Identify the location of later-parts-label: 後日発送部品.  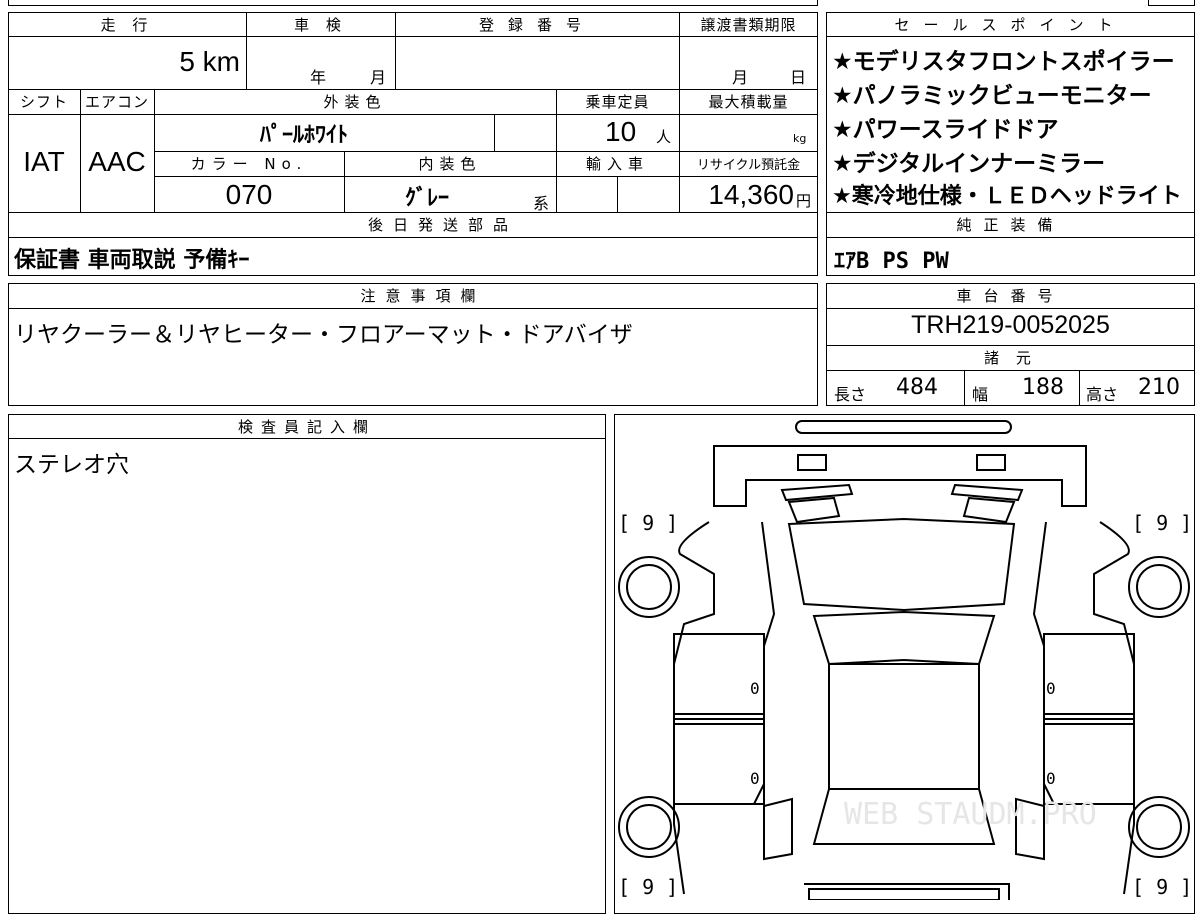
(413, 224).